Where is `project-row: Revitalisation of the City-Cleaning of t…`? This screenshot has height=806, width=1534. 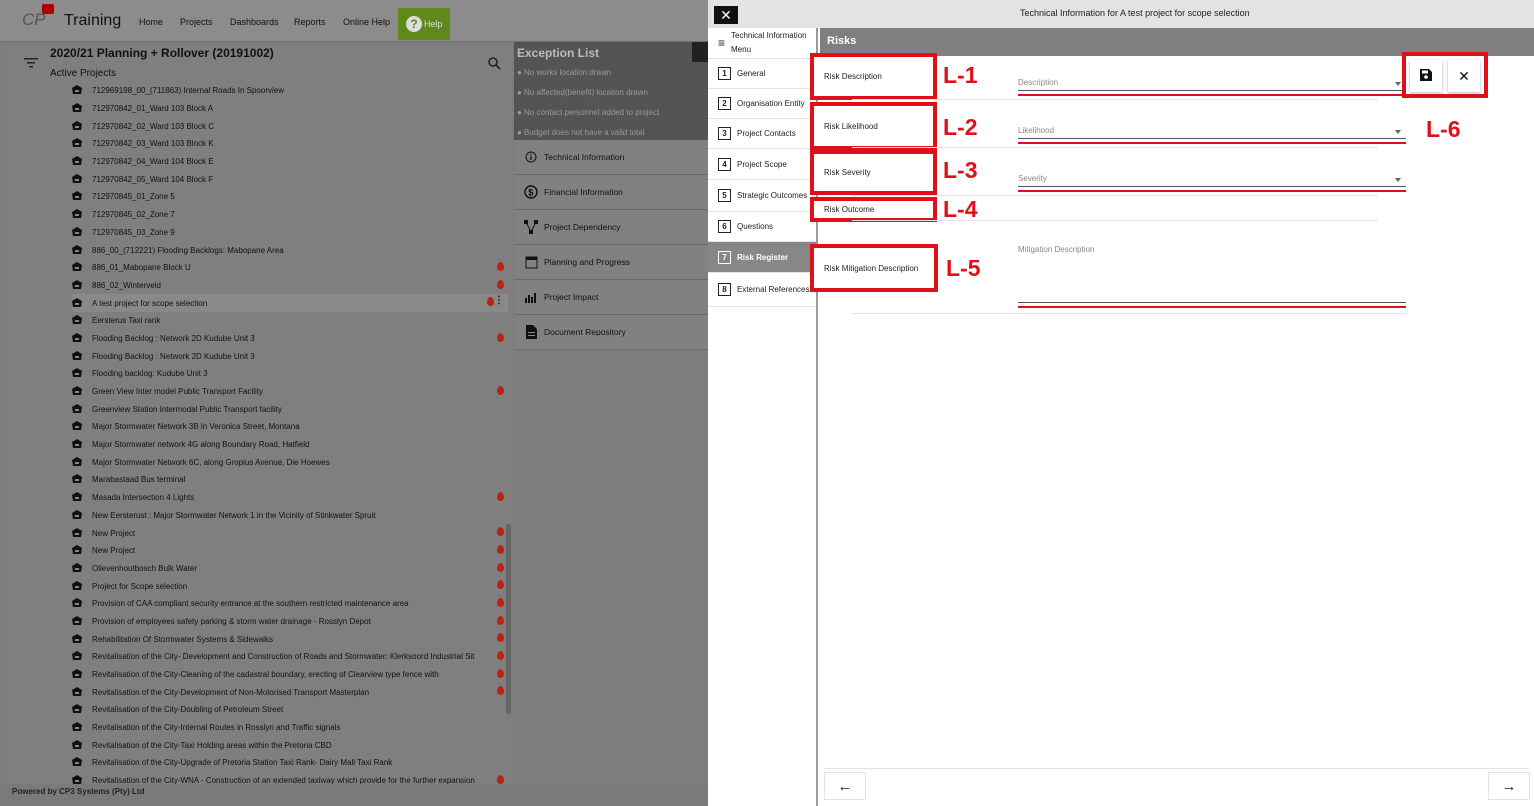
project-row: Revitalisation of the City-Cleaning of t… is located at coordinates (290, 675).